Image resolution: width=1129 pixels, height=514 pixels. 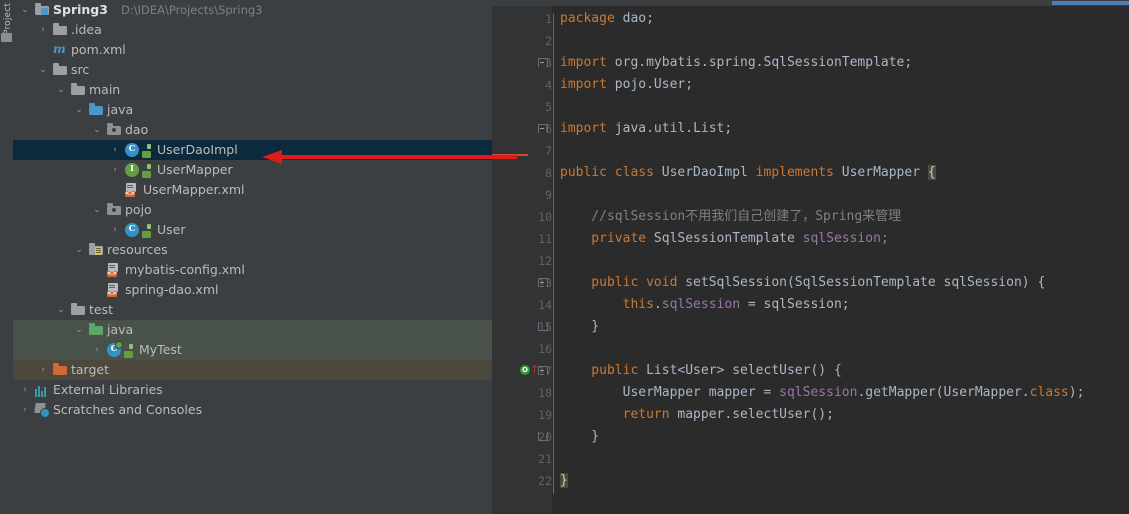 What do you see at coordinates (697, 415) in the screenshot?
I see `code-line: return mapper.selectUser();` at bounding box center [697, 415].